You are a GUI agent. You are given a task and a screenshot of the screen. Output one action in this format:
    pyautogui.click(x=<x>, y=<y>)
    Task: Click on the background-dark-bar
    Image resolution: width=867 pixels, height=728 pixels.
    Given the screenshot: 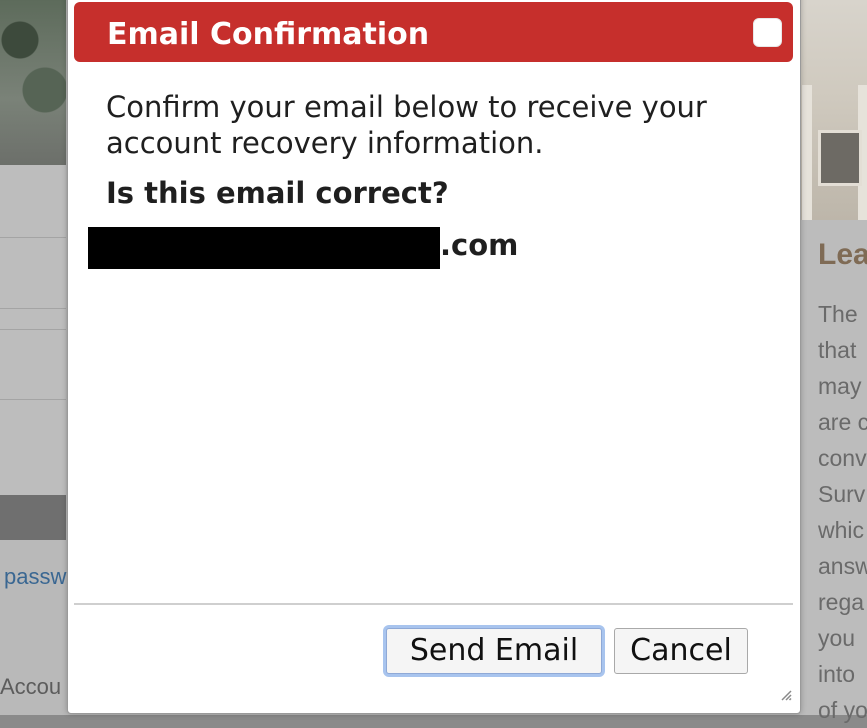 What is the action you would take?
    pyautogui.click(x=33, y=517)
    